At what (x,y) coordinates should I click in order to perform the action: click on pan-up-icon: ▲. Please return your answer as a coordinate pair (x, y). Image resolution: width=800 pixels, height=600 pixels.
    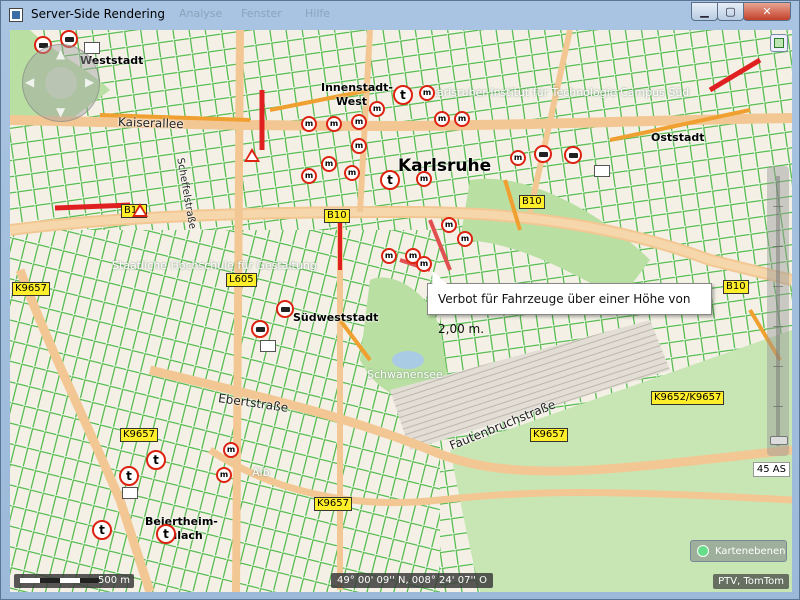
    Looking at the image, I should click on (60, 54).